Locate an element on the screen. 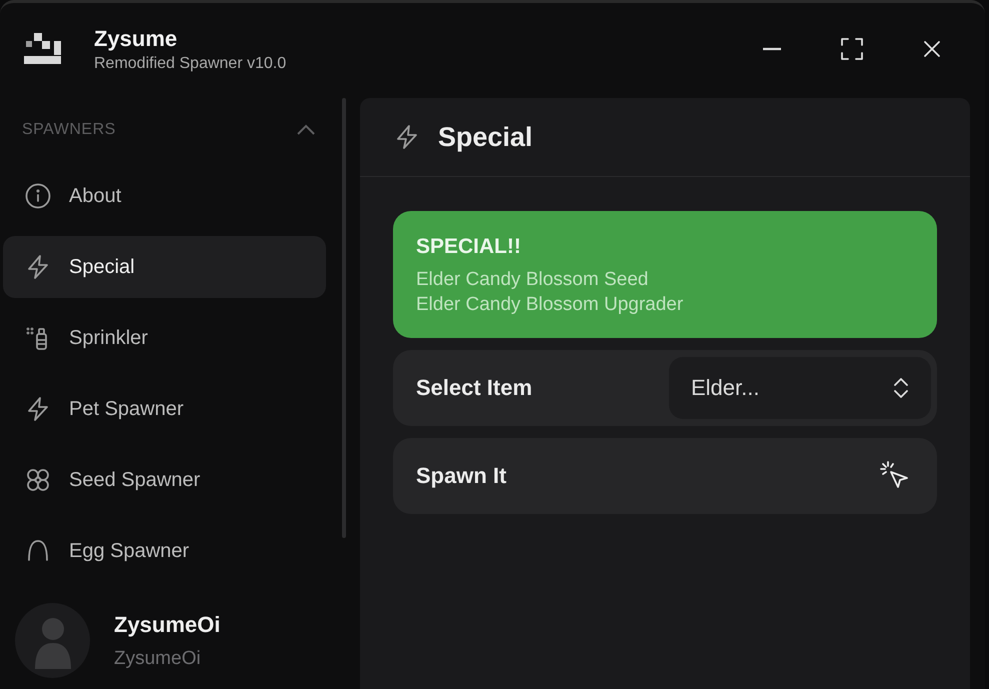  logo-icon is located at coordinates (42, 49).